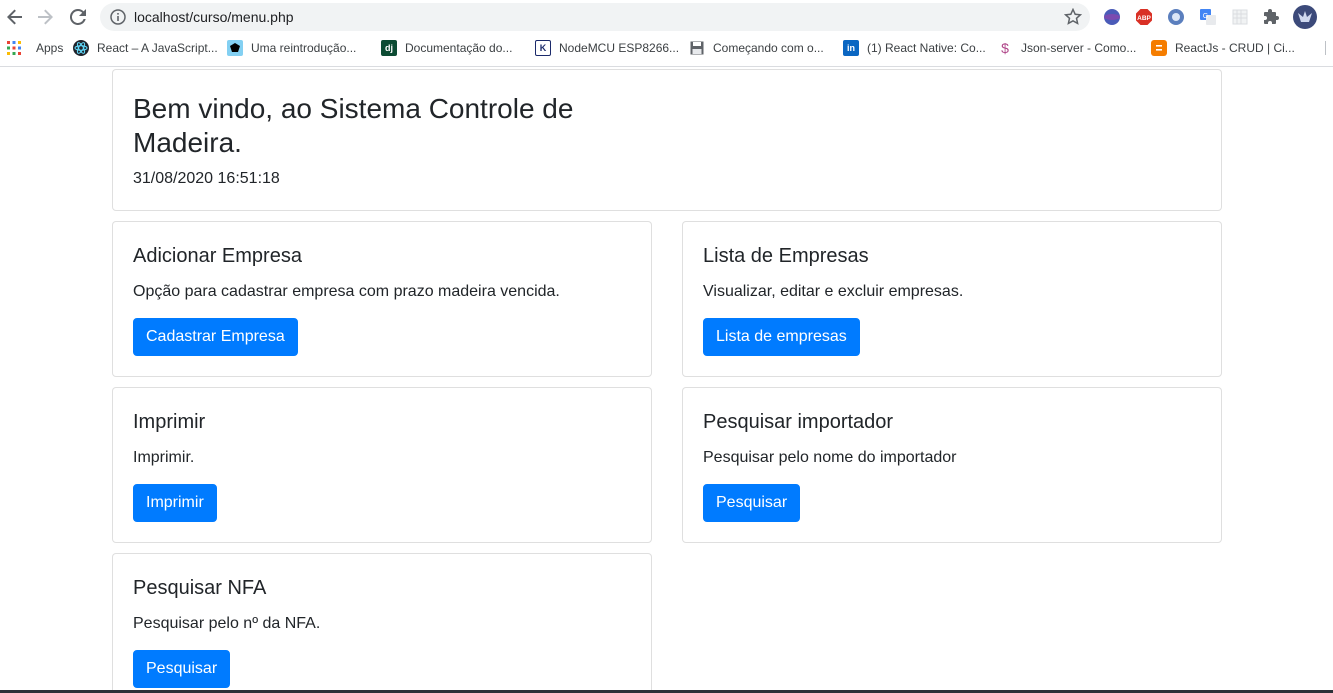 This screenshot has width=1333, height=693. What do you see at coordinates (1272, 17) in the screenshot?
I see `puzzle-icon` at bounding box center [1272, 17].